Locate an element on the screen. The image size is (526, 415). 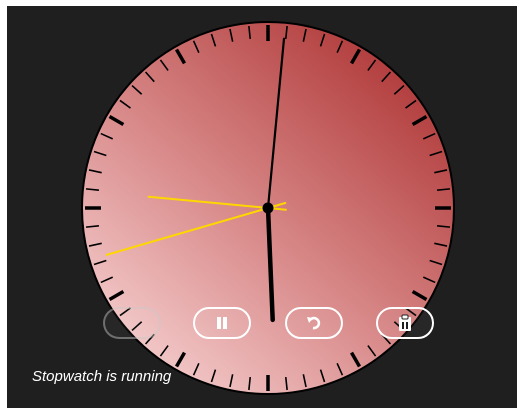
reset-button is located at coordinates (314, 323).